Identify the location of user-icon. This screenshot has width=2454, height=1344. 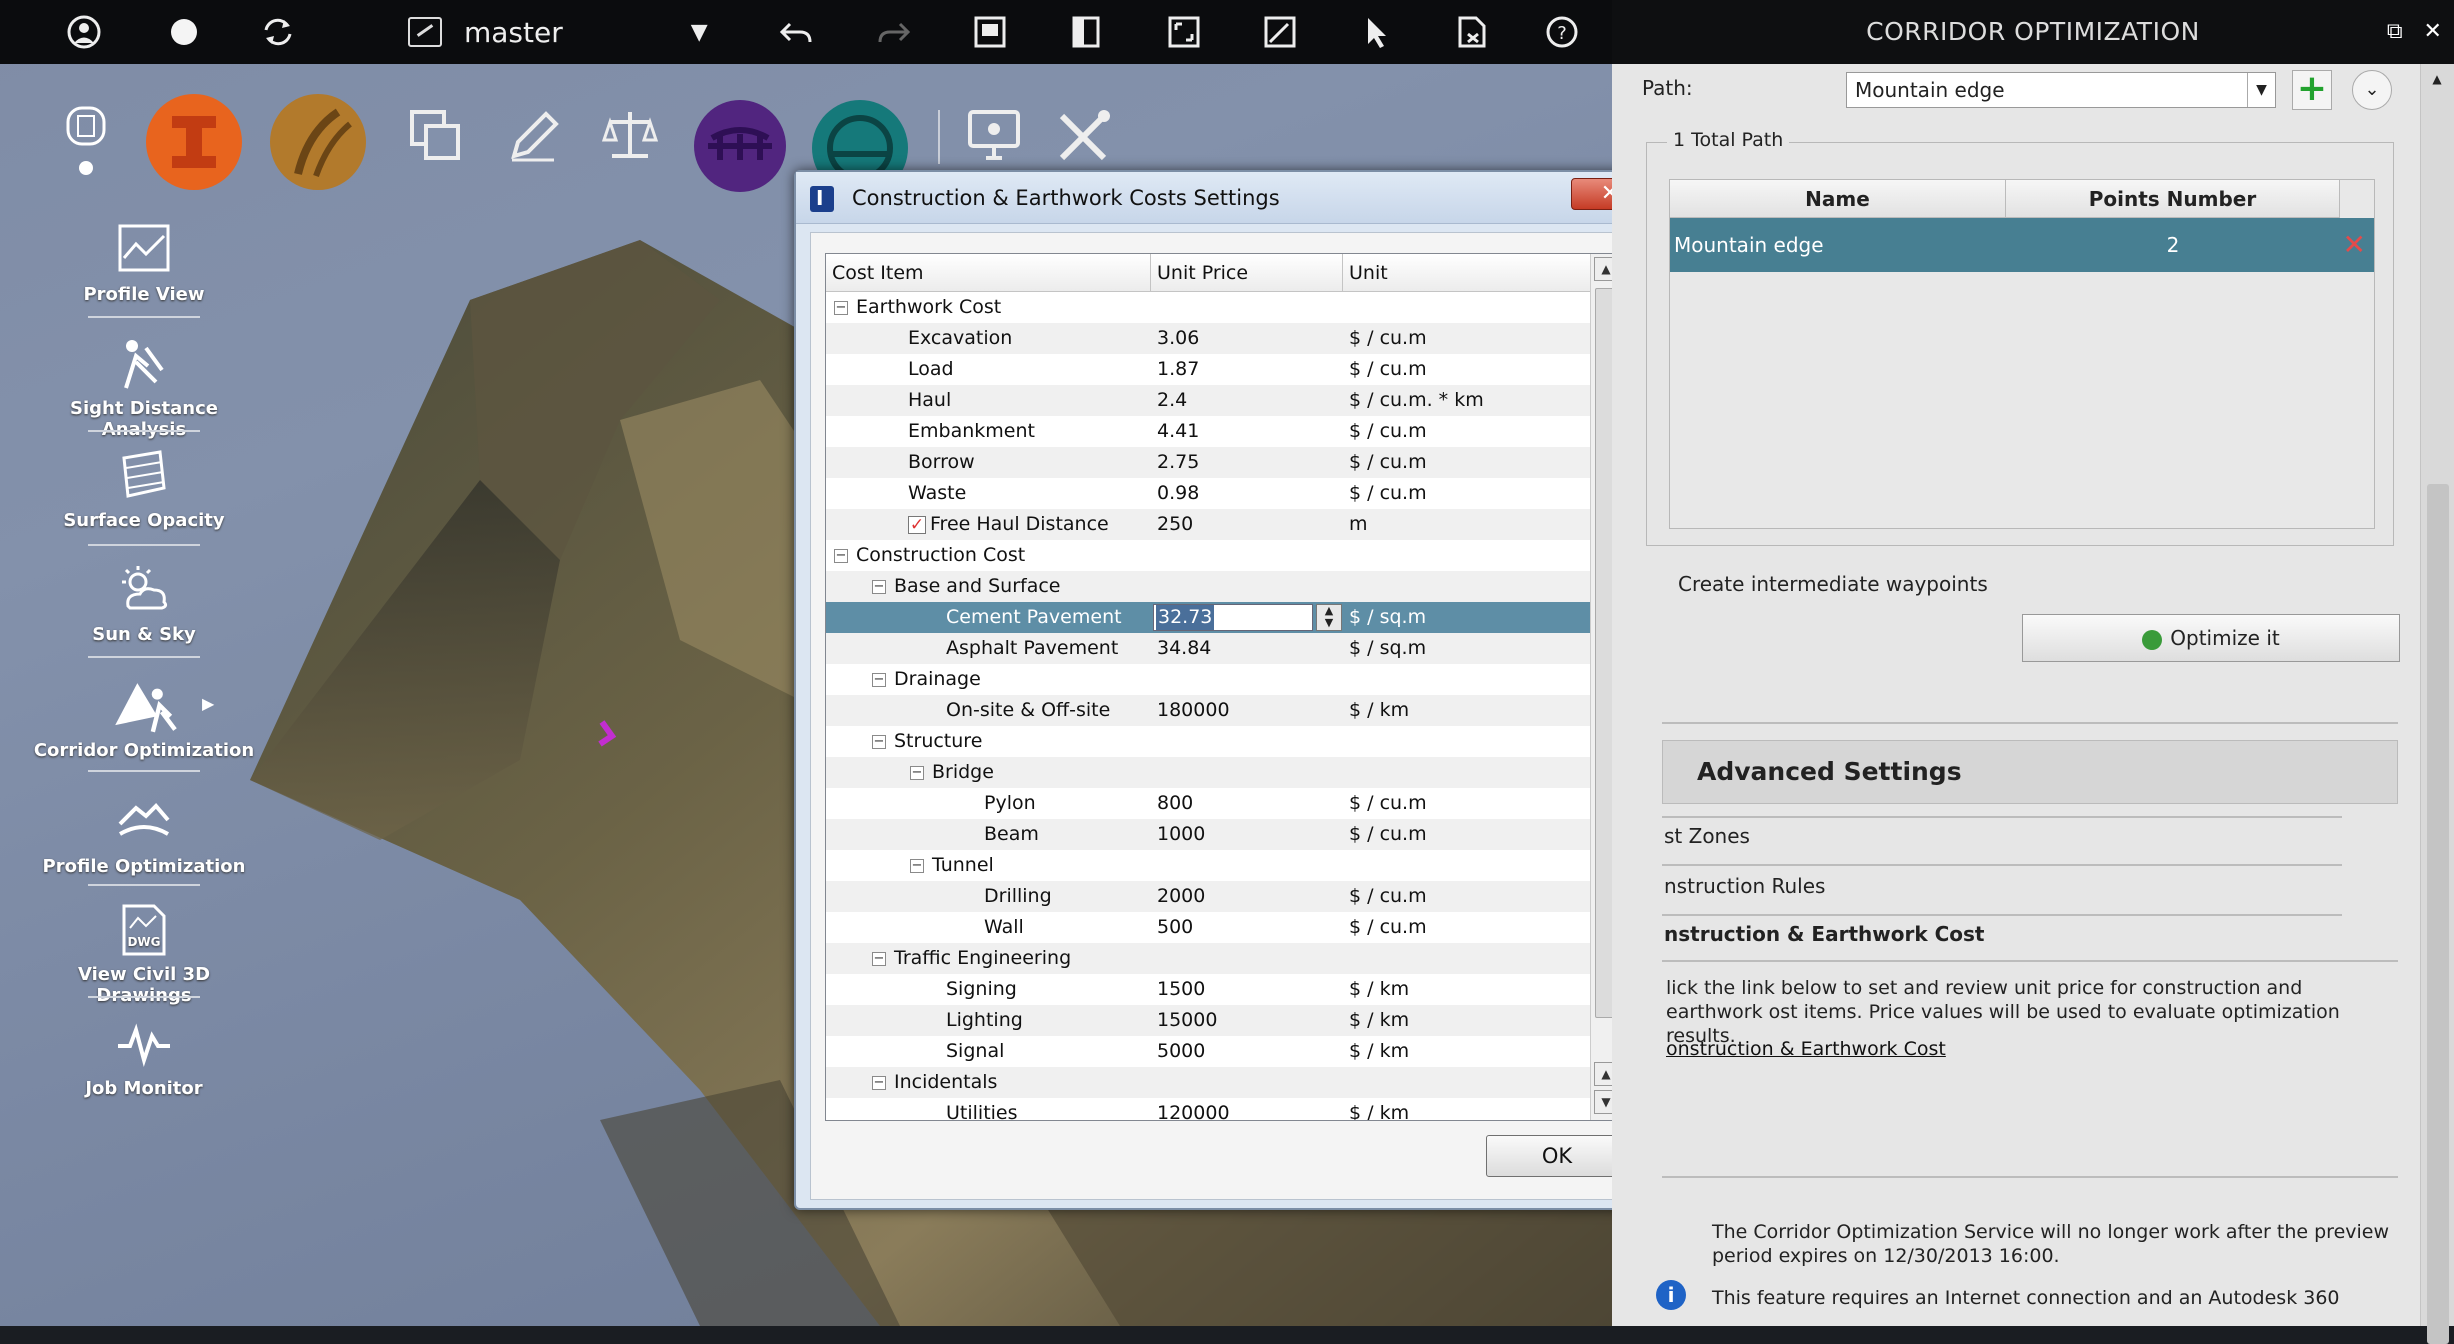
(84, 32).